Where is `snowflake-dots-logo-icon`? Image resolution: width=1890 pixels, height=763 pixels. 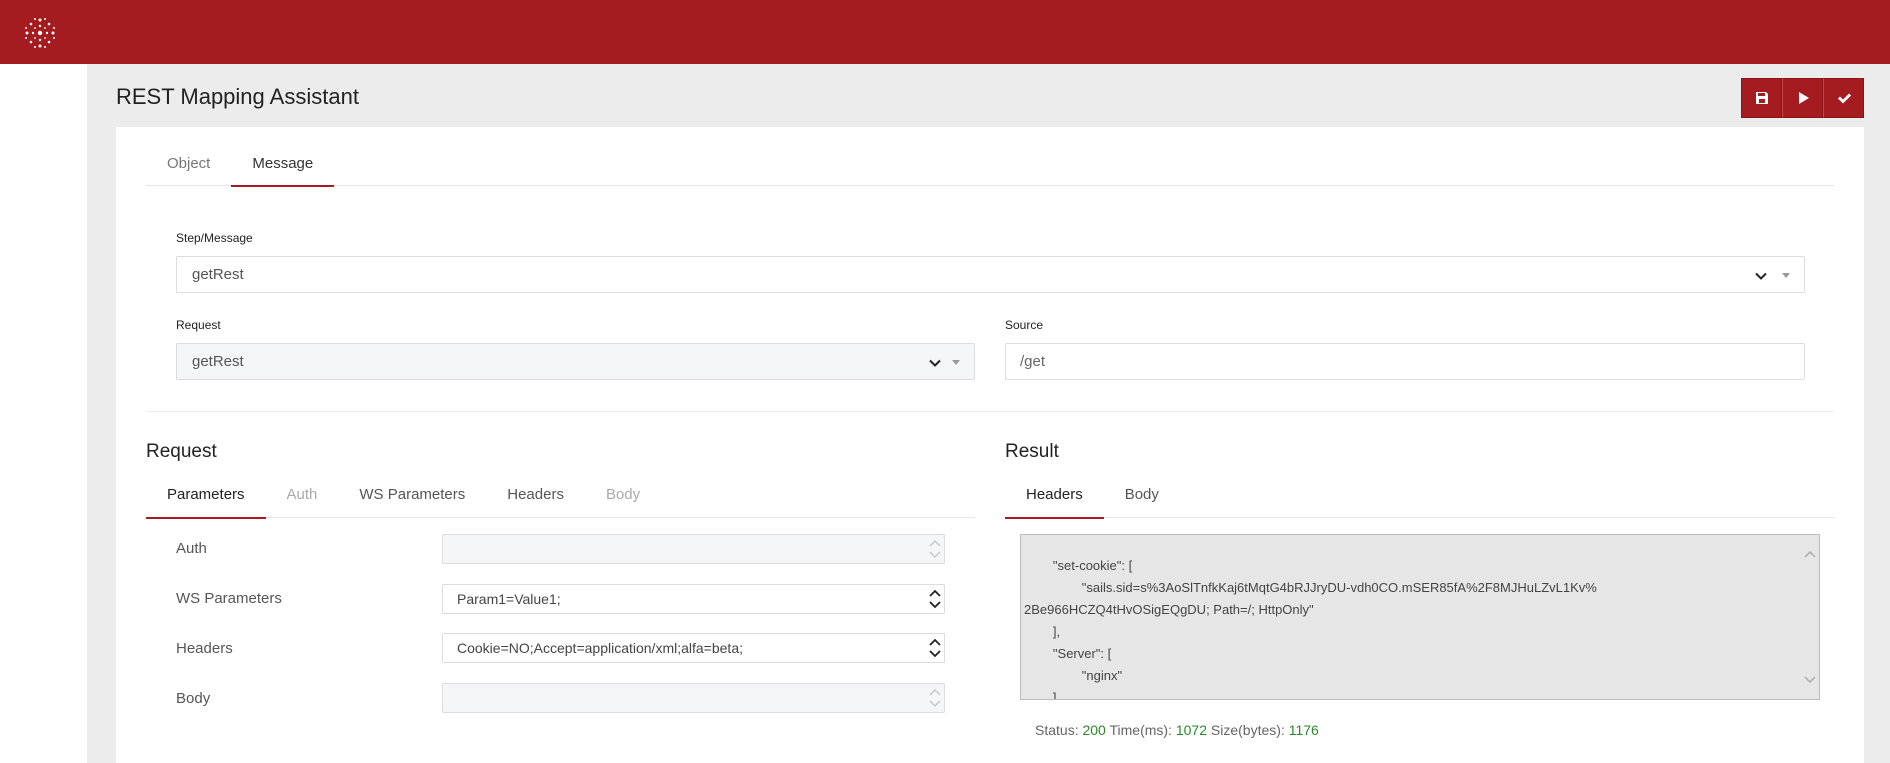 snowflake-dots-logo-icon is located at coordinates (40, 33).